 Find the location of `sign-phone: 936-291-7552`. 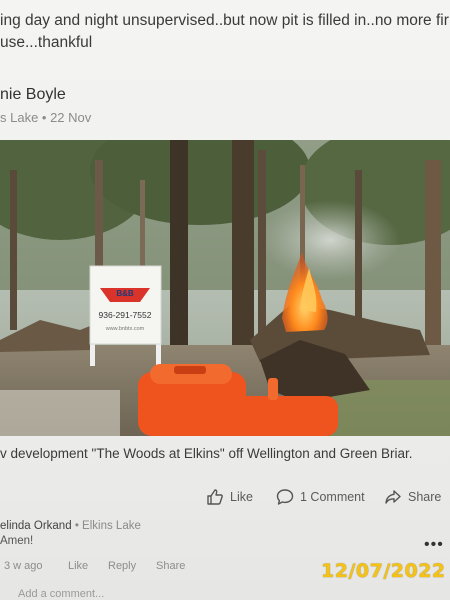

sign-phone: 936-291-7552 is located at coordinates (125, 315).